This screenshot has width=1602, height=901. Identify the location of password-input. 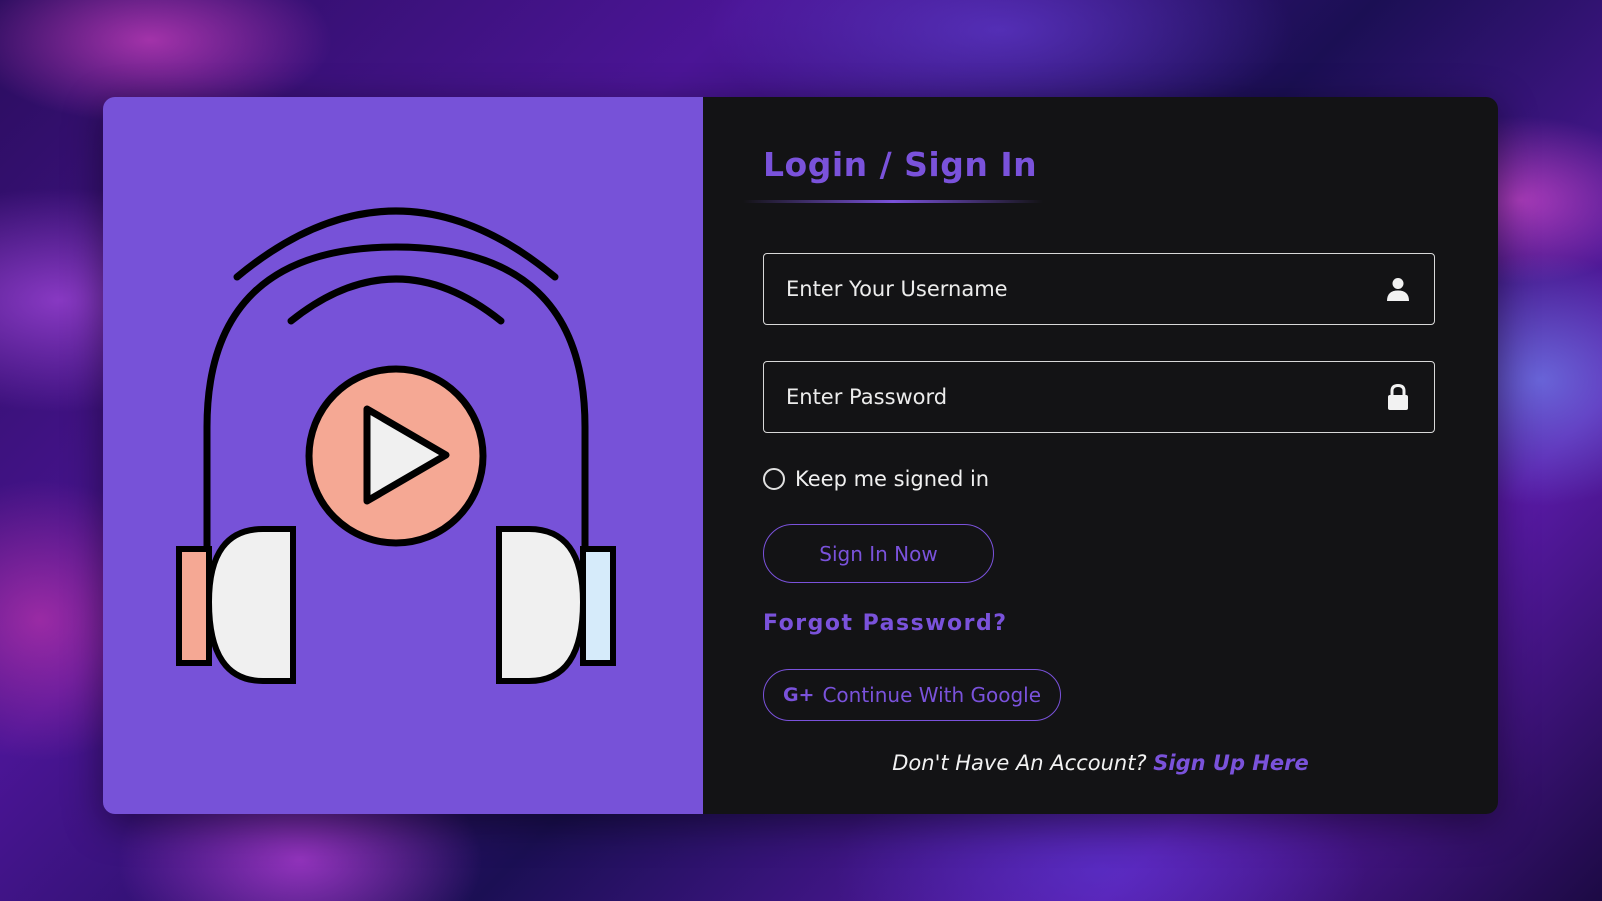
(1074, 397).